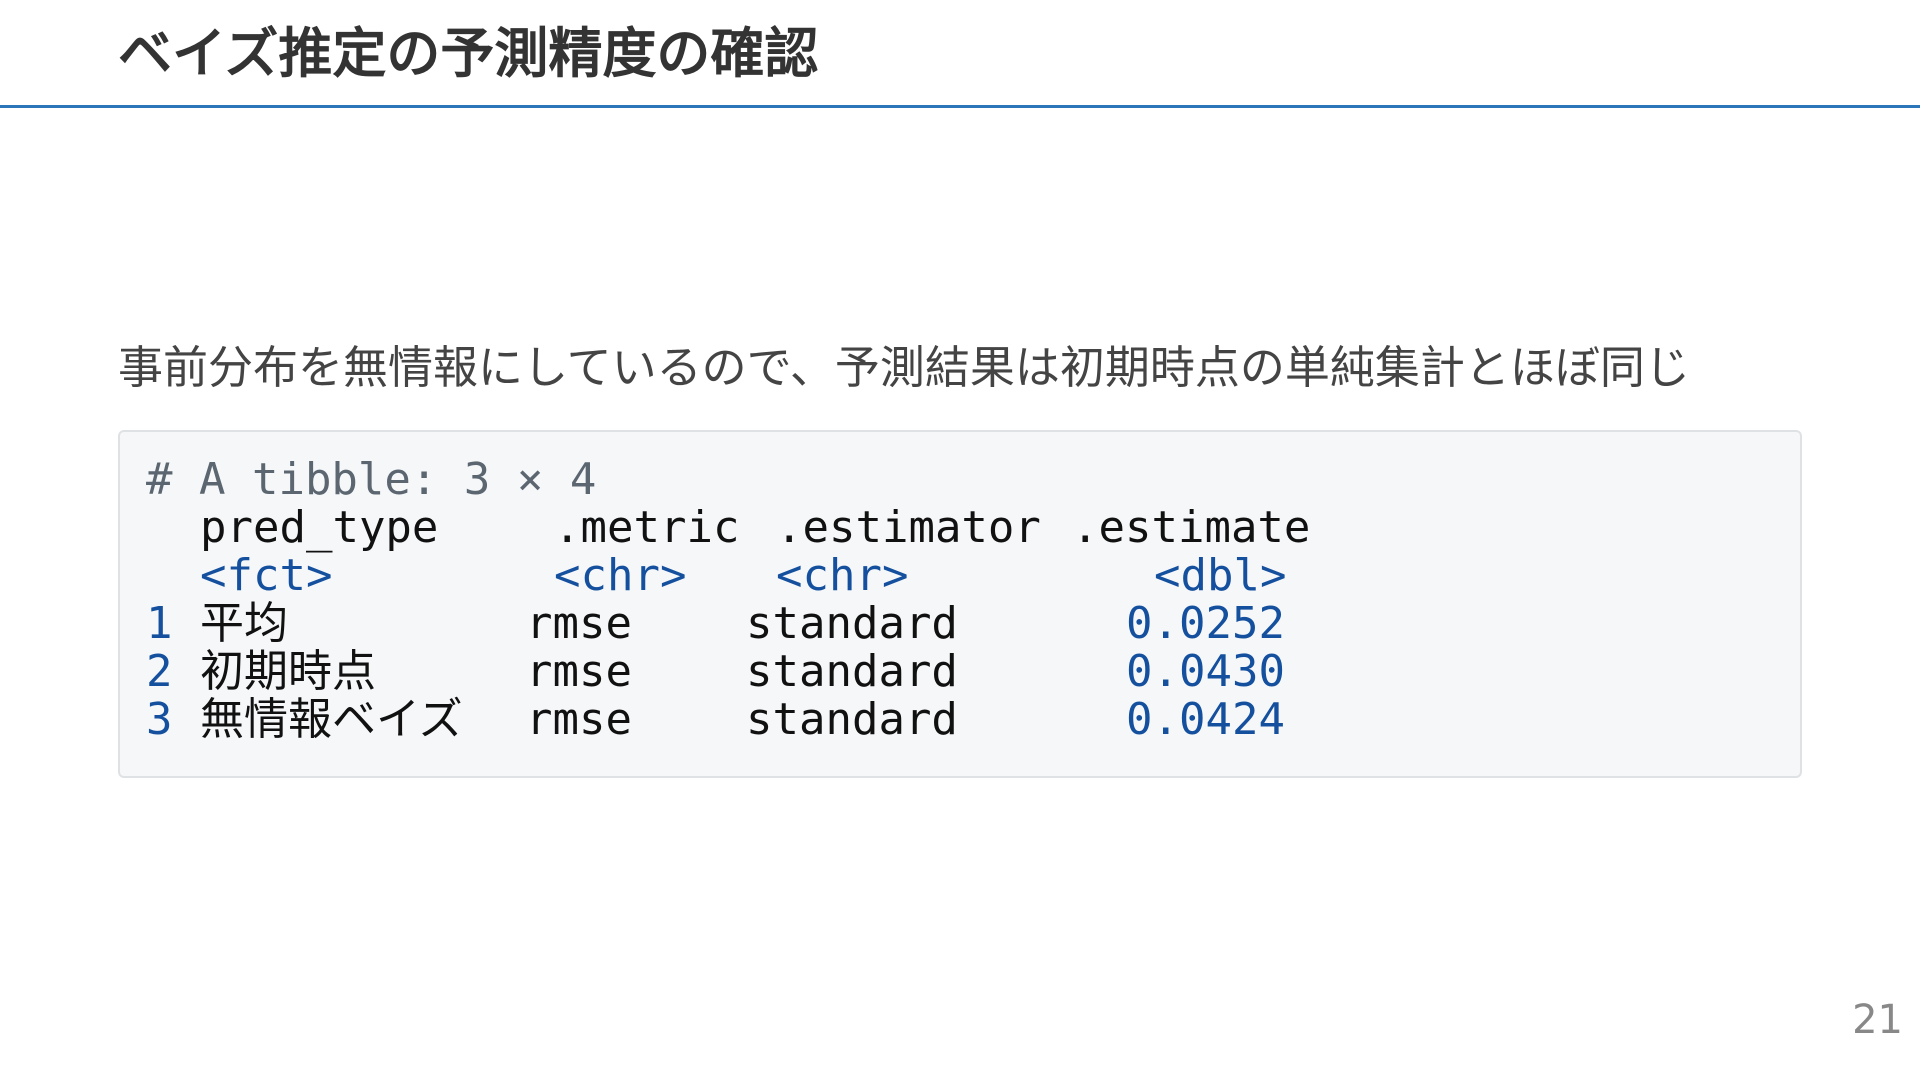 The width and height of the screenshot is (1920, 1080). What do you see at coordinates (973, 624) in the screenshot?
I see `table-row: 1 平均 rmse standard 0.0252` at bounding box center [973, 624].